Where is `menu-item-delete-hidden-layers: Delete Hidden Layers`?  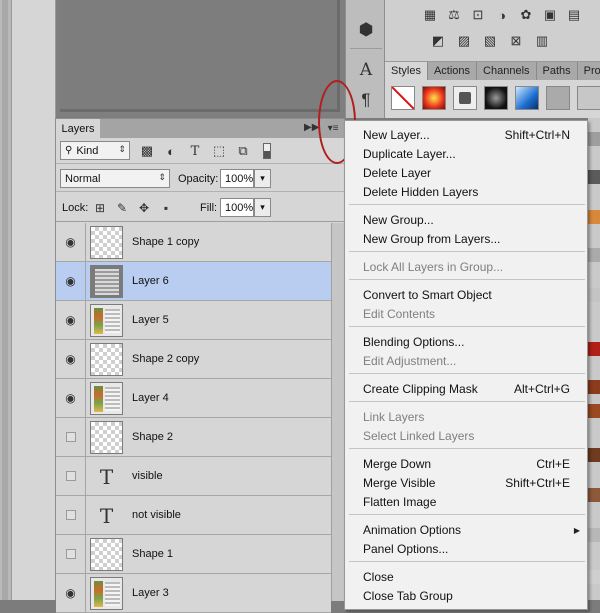
menu-item-delete-hidden-layers: Delete Hidden Layers is located at coordinates (466, 192).